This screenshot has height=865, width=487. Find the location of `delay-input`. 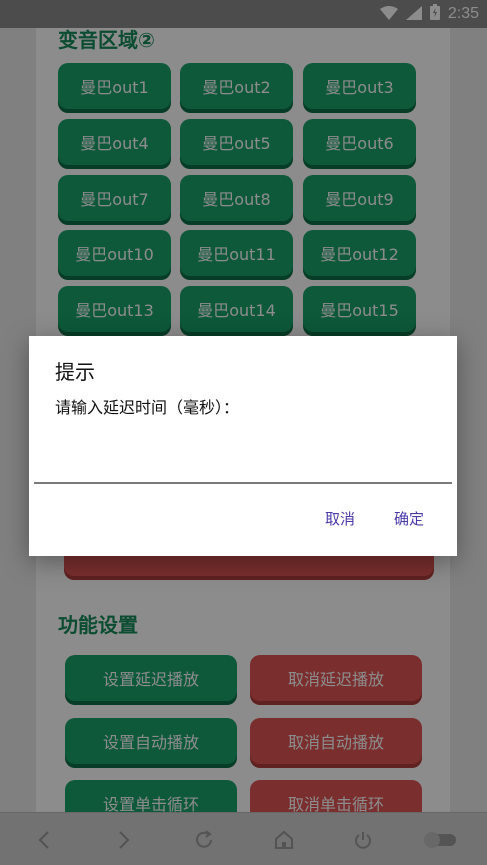

delay-input is located at coordinates (243, 457).